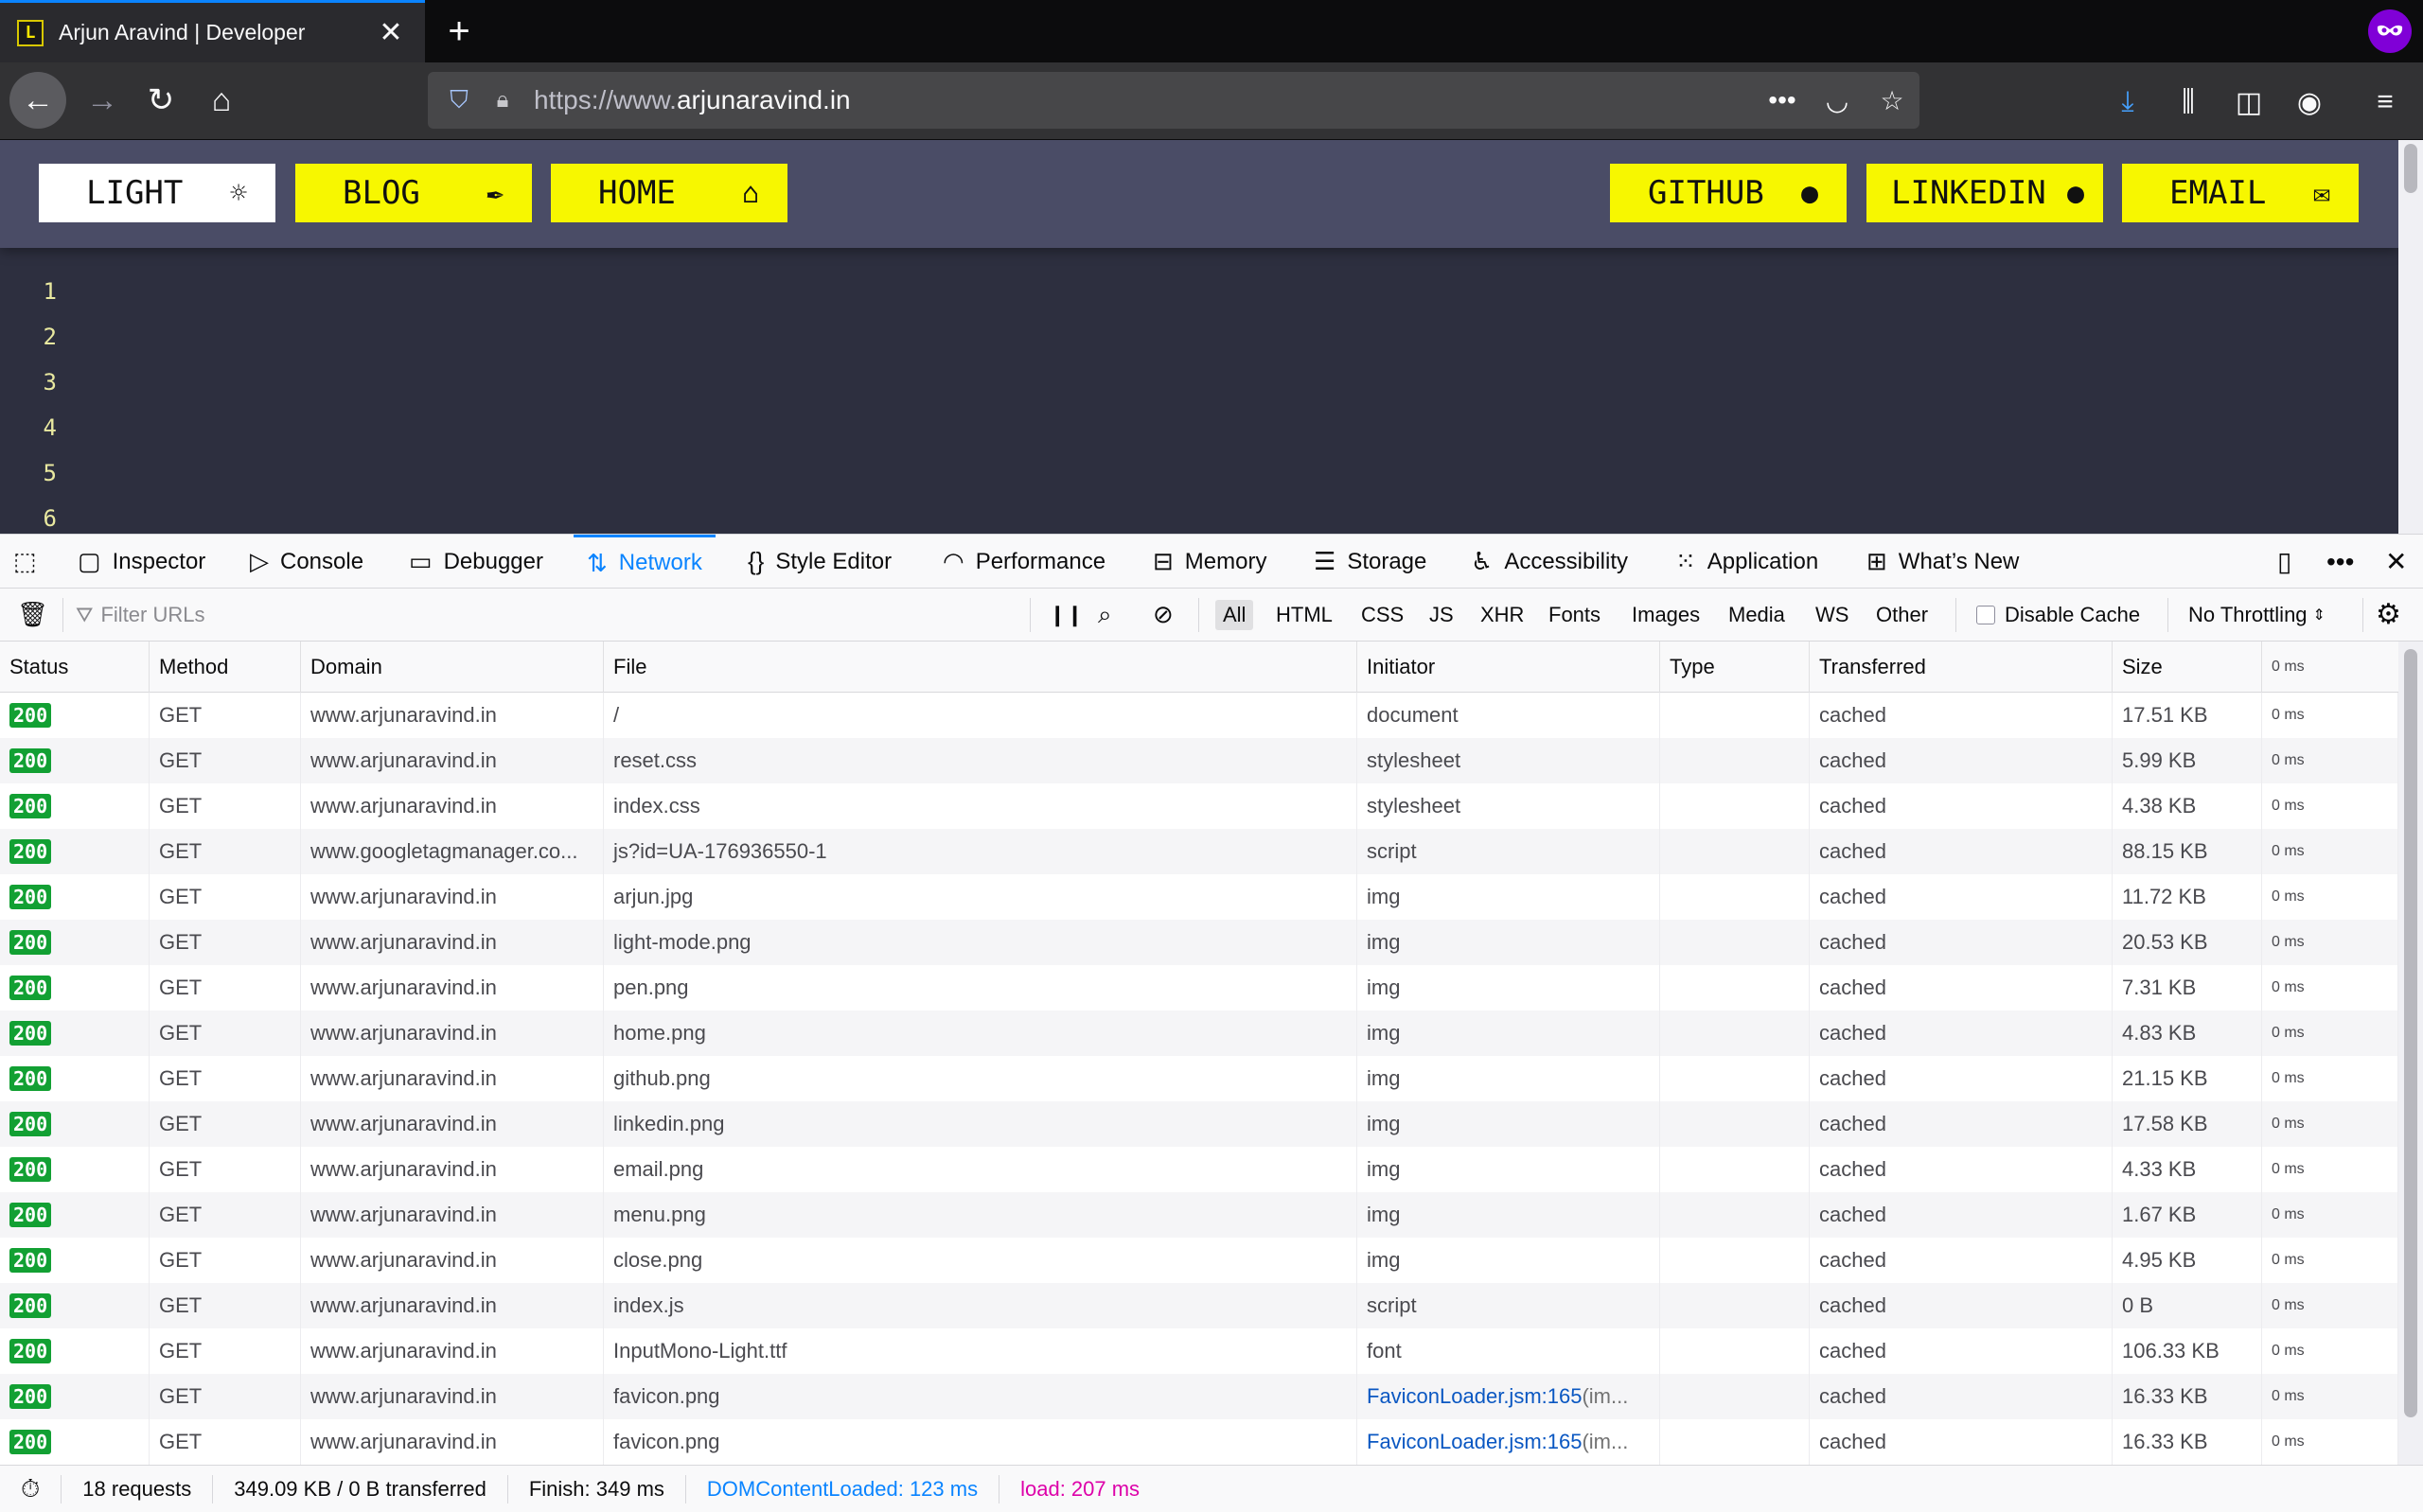  I want to click on close-tab-icon: ✕, so click(391, 32).